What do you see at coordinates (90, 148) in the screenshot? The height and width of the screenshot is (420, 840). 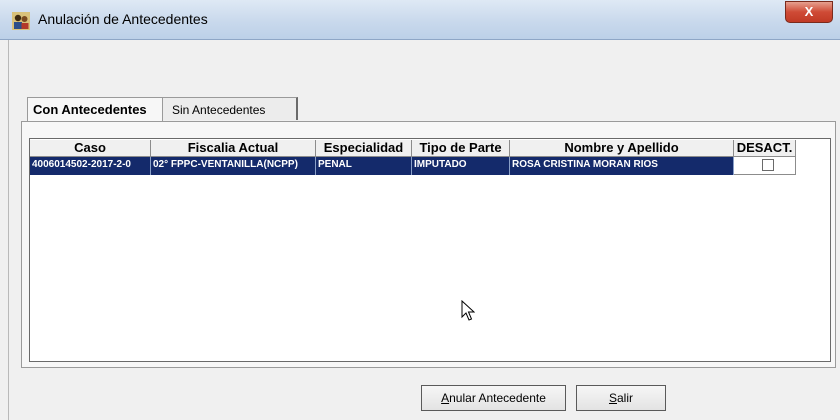 I see `column-header-caso: Caso` at bounding box center [90, 148].